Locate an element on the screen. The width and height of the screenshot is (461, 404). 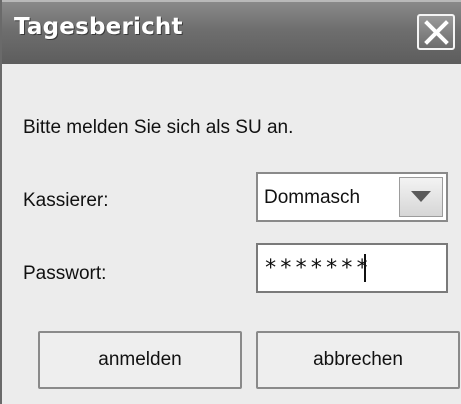
password-masked-value: ******* is located at coordinates (317, 268).